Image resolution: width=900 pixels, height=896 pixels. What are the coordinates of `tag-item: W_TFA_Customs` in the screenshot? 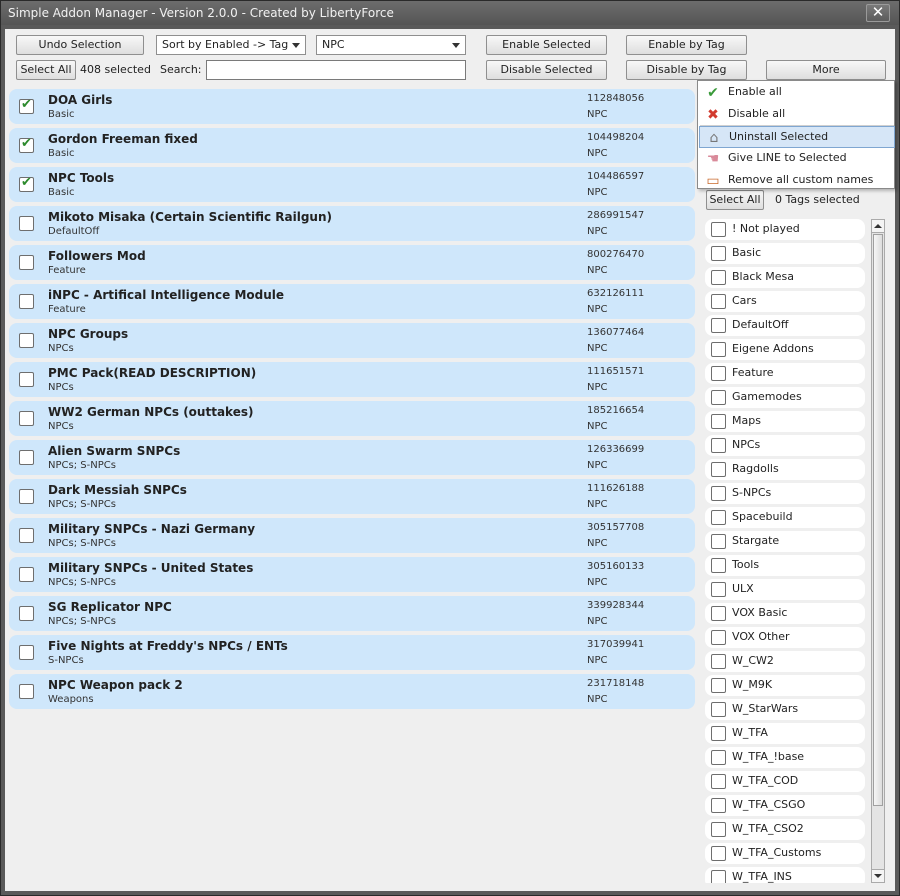 It's located at (785, 853).